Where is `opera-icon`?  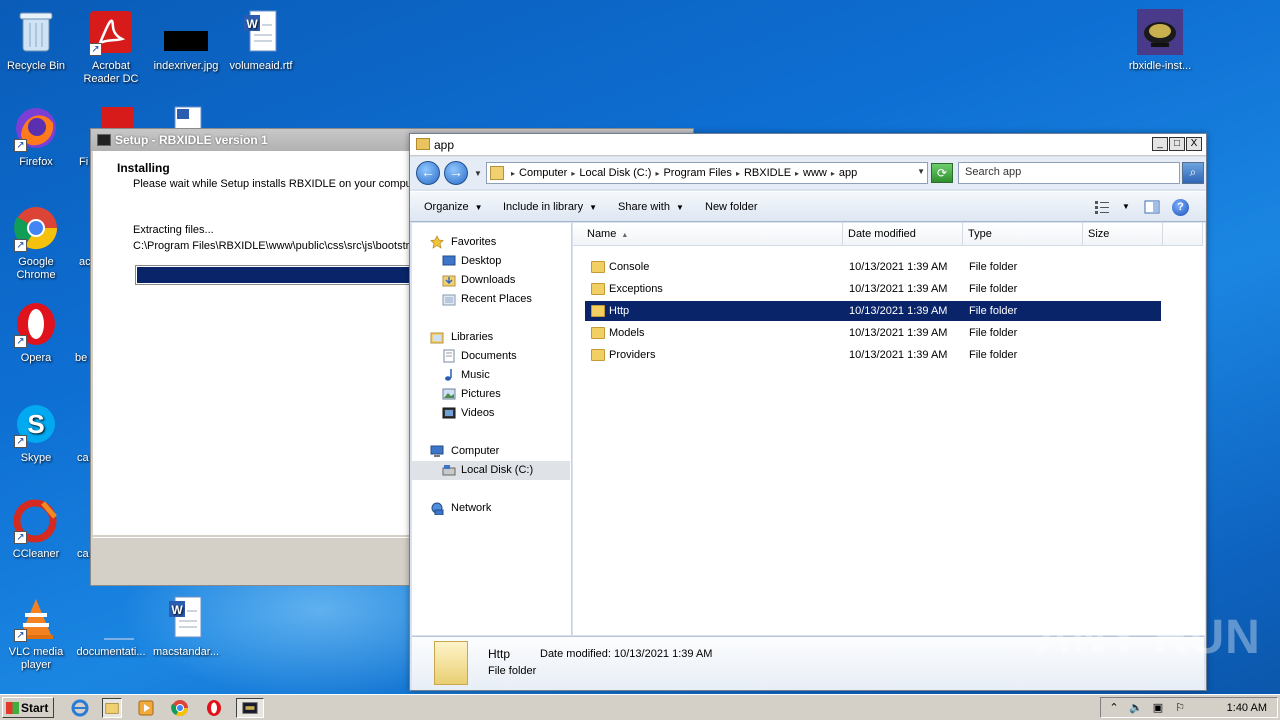
opera-icon is located at coordinates (214, 708).